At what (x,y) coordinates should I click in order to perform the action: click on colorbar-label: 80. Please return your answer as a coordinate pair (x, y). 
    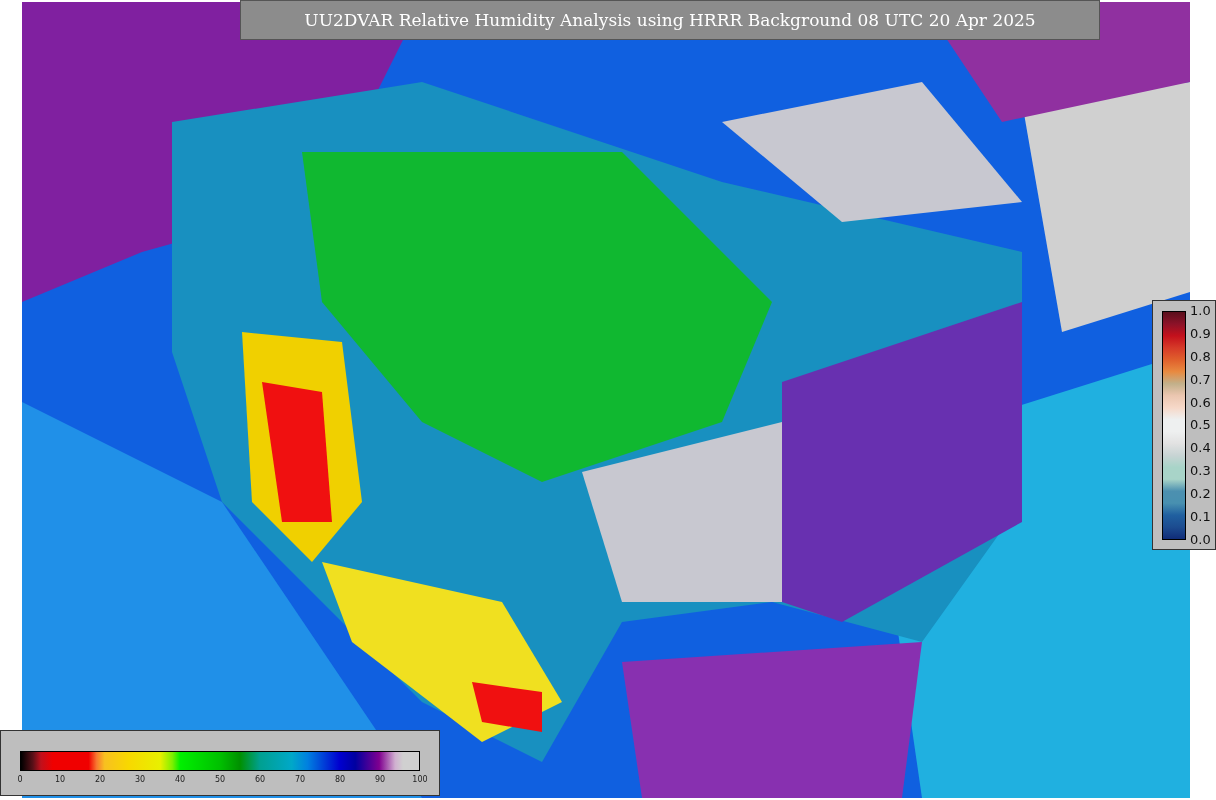
    Looking at the image, I should click on (340, 779).